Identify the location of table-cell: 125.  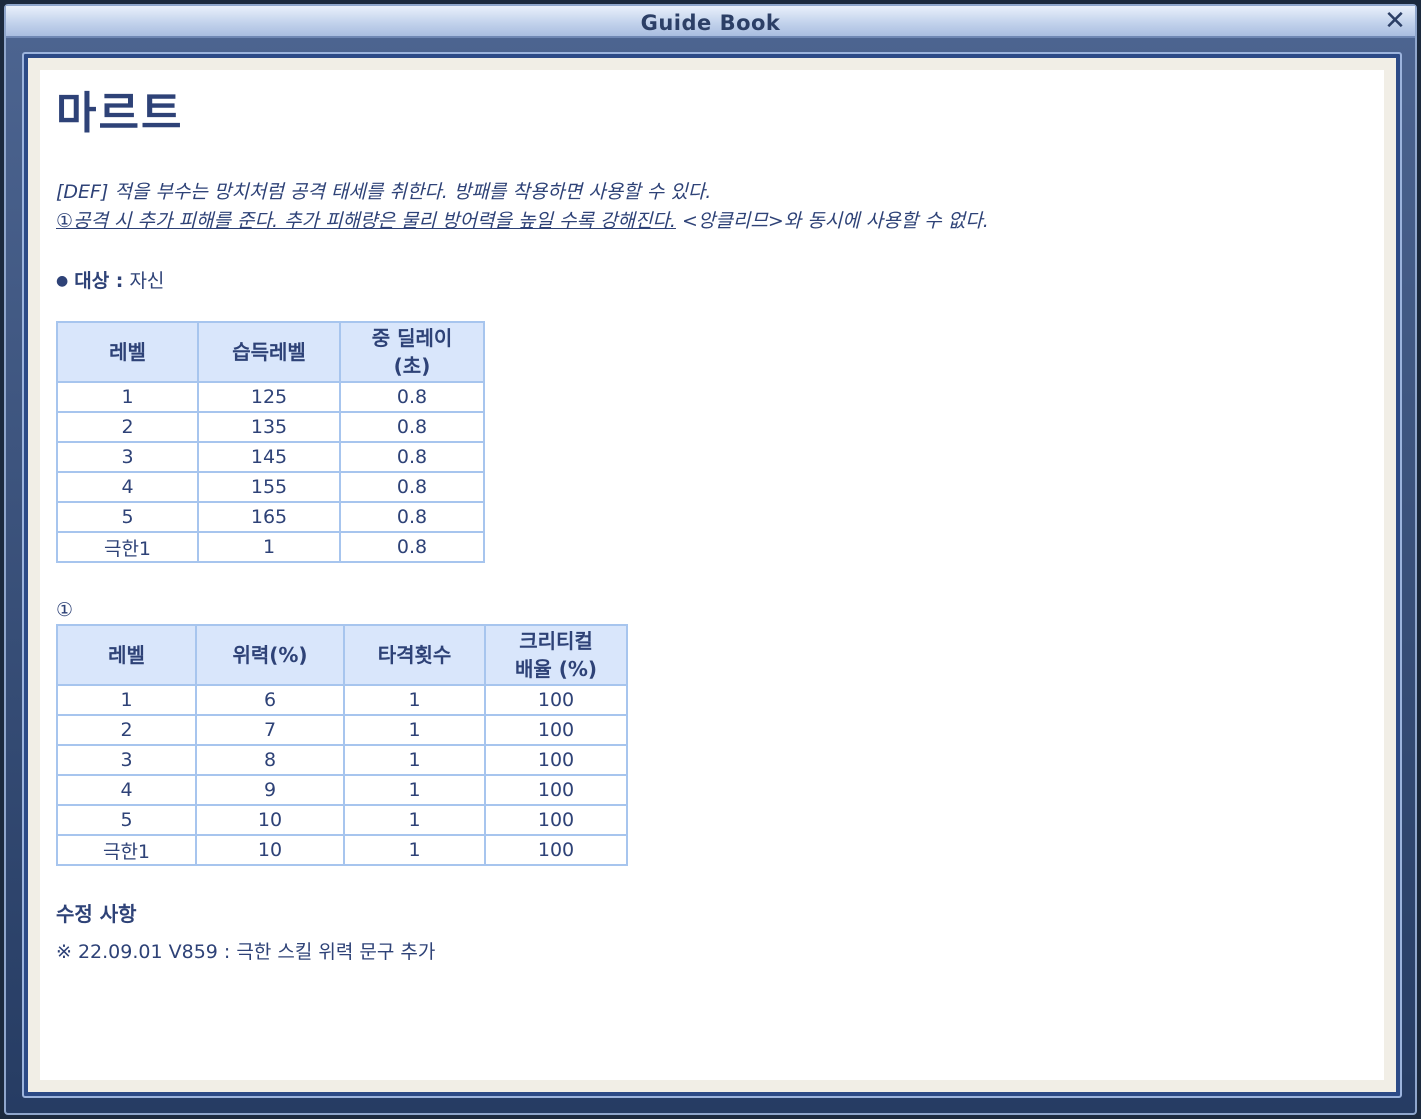
(269, 397).